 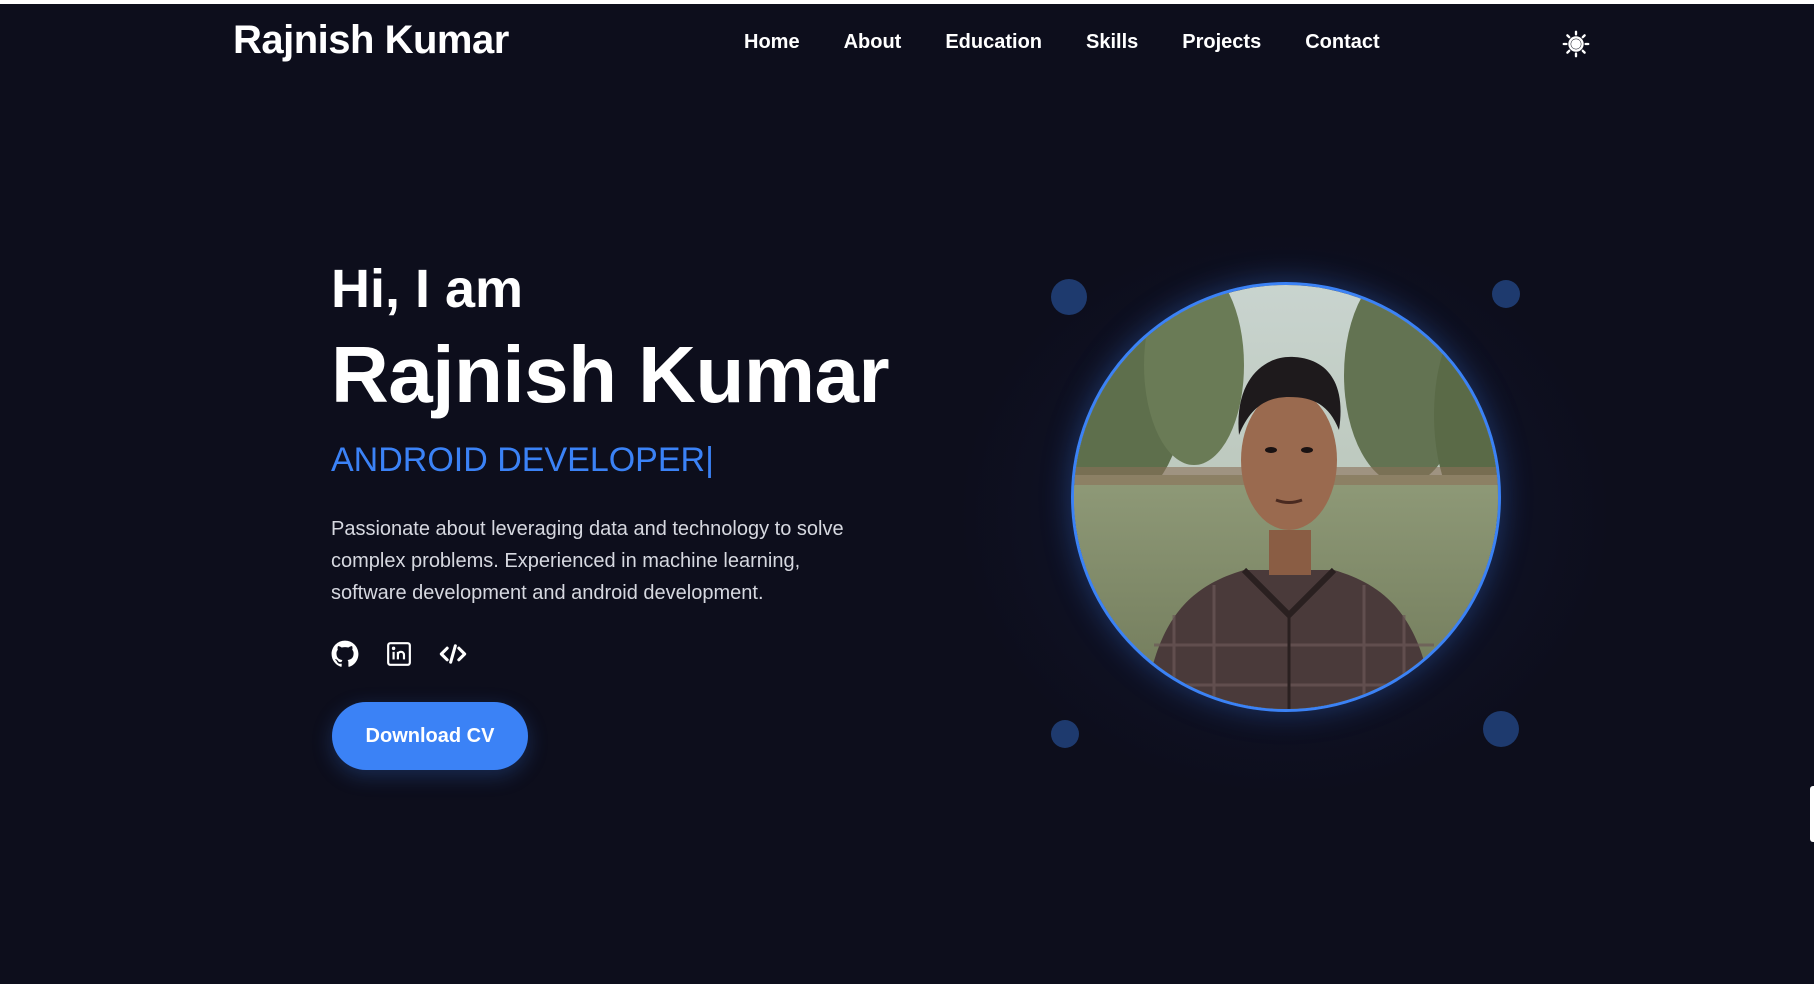 I want to click on nav-home: Home, so click(x=772, y=42).